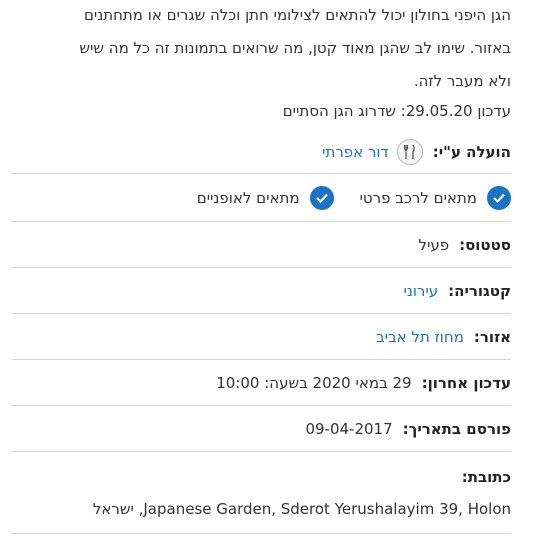 This screenshot has height=536, width=533. I want to click on suitability-label: מתאים לאופניים, so click(248, 197).